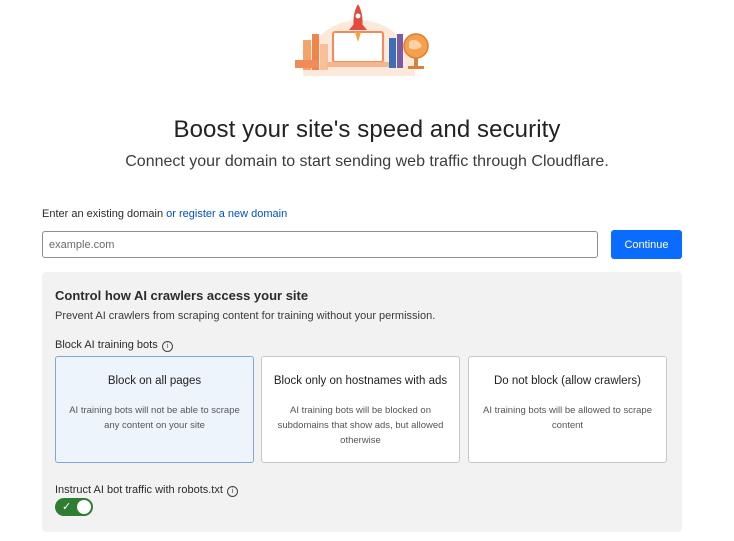 The image size is (734, 541). Describe the element at coordinates (362, 40) in the screenshot. I see `rocket-hero-illustration` at that location.